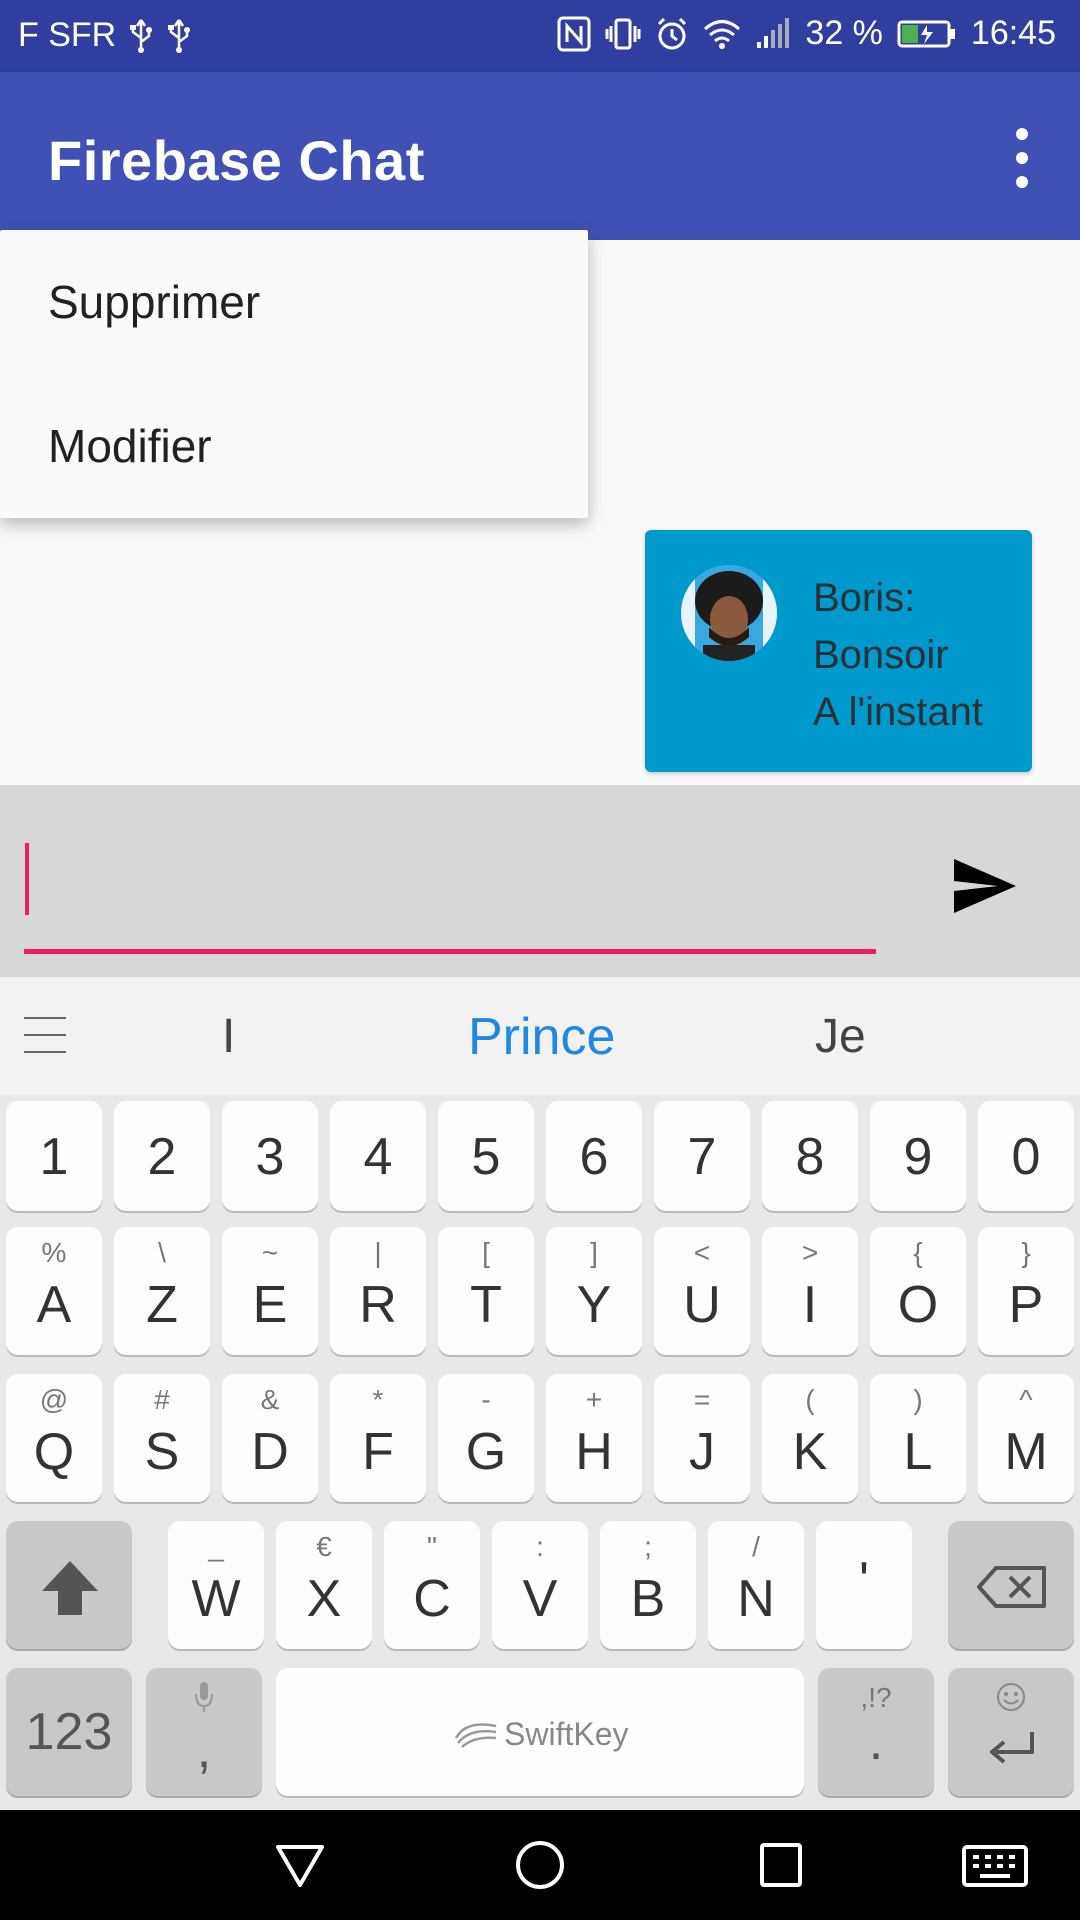  What do you see at coordinates (729, 613) in the screenshot?
I see `user-avatar` at bounding box center [729, 613].